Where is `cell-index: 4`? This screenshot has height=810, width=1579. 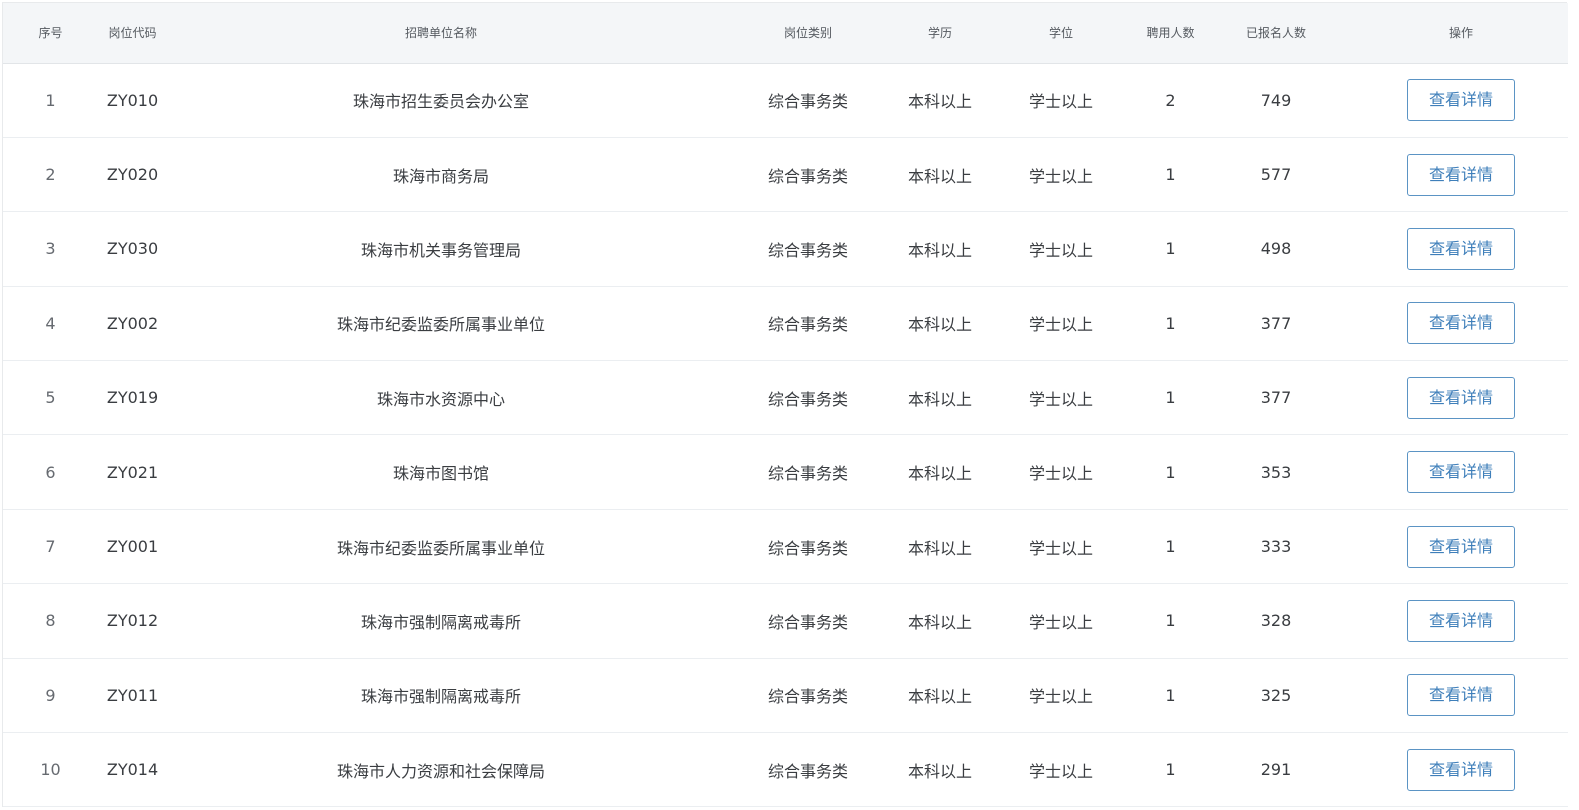
cell-index: 4 is located at coordinates (50, 324).